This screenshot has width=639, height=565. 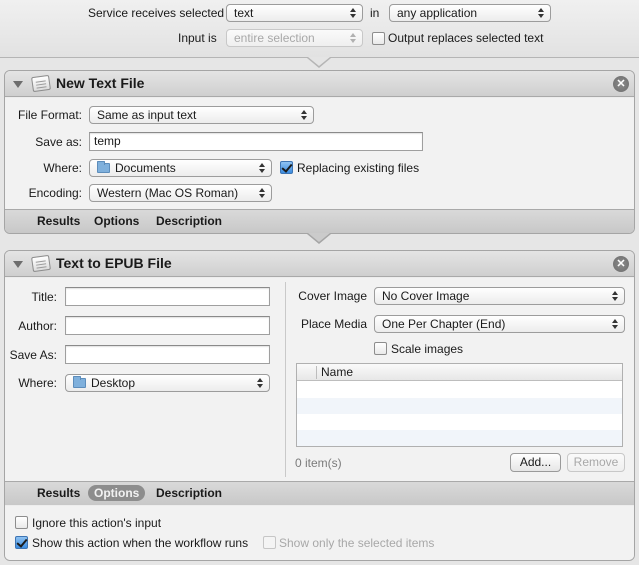 I want to click on ignore-input-label: Ignore this action's input, so click(x=97, y=523).